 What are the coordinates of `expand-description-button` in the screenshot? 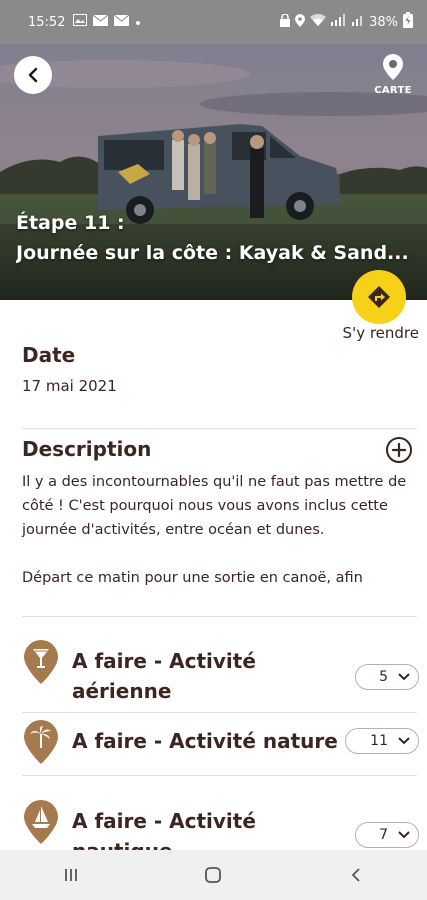 It's located at (399, 450).